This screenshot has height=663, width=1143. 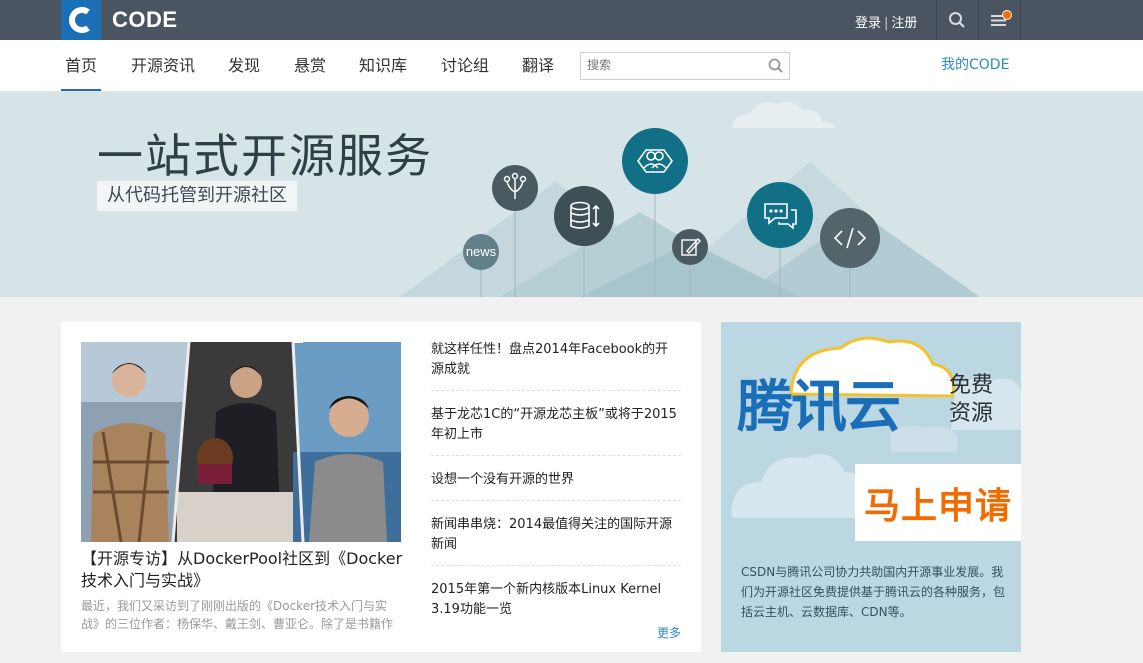 I want to click on ad-free-line: 资源, so click(x=971, y=413).